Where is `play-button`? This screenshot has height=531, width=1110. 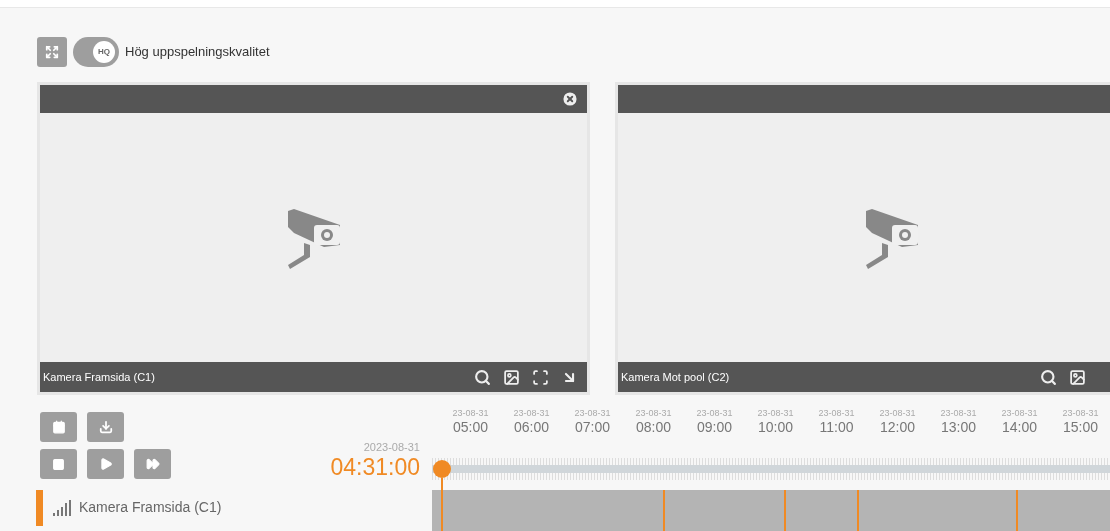
play-button is located at coordinates (105, 464).